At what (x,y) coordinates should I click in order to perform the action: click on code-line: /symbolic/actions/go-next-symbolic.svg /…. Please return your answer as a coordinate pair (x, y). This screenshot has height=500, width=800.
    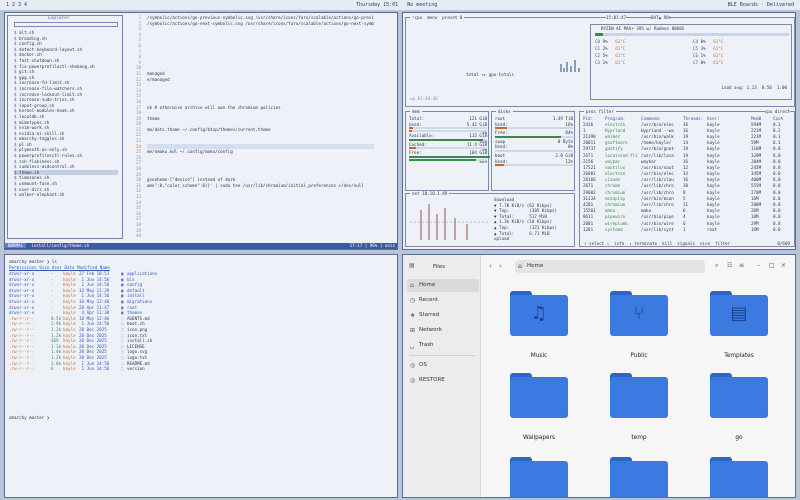
    Looking at the image, I should click on (260, 23).